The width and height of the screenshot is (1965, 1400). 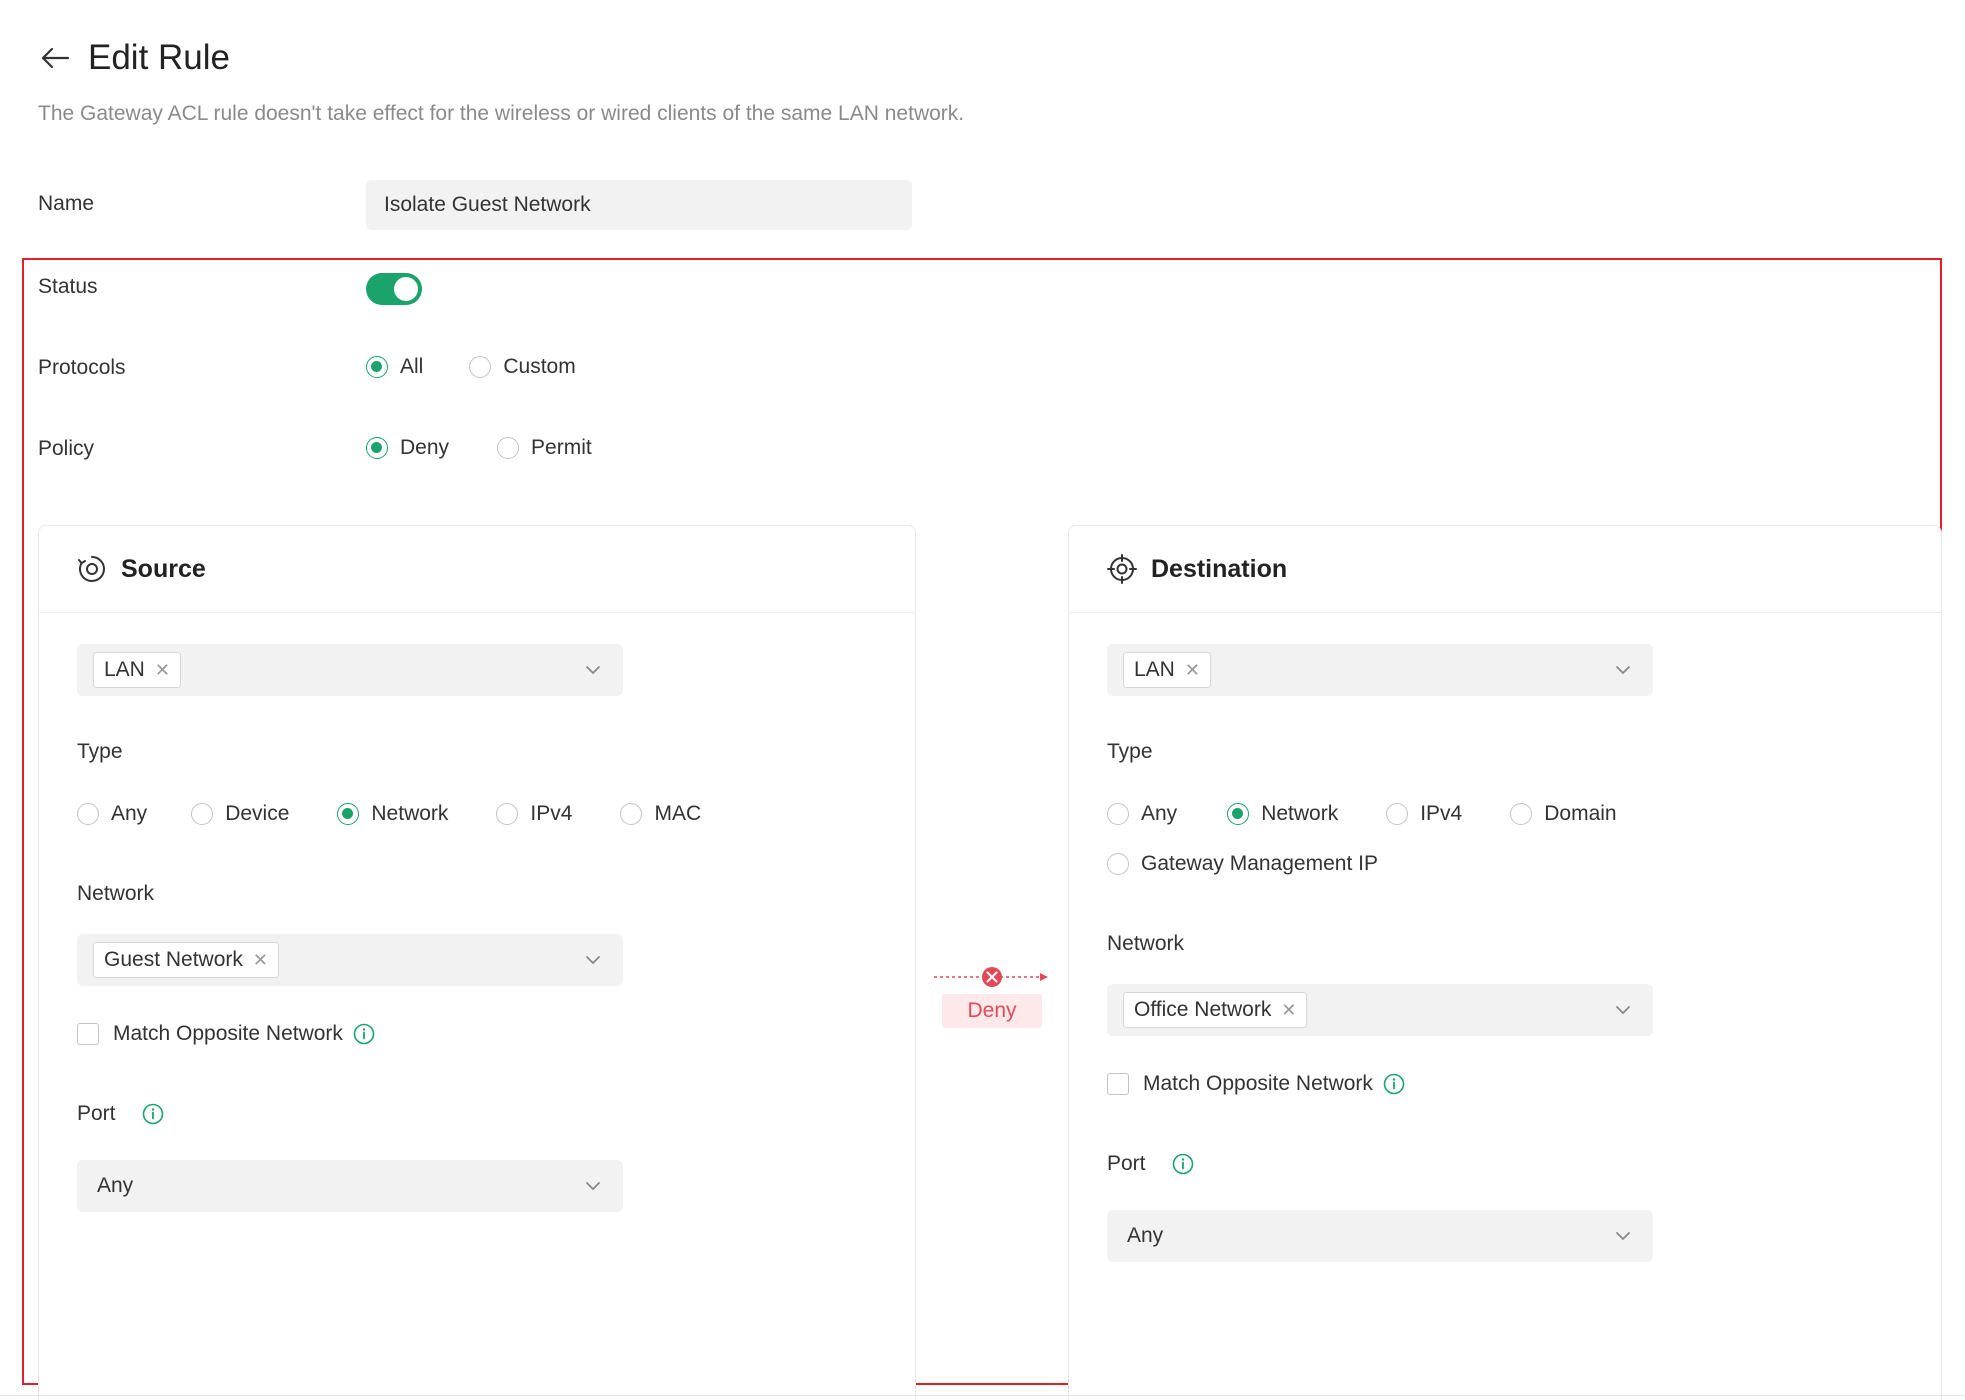 What do you see at coordinates (394, 367) in the screenshot?
I see `protocols-radio-all: All` at bounding box center [394, 367].